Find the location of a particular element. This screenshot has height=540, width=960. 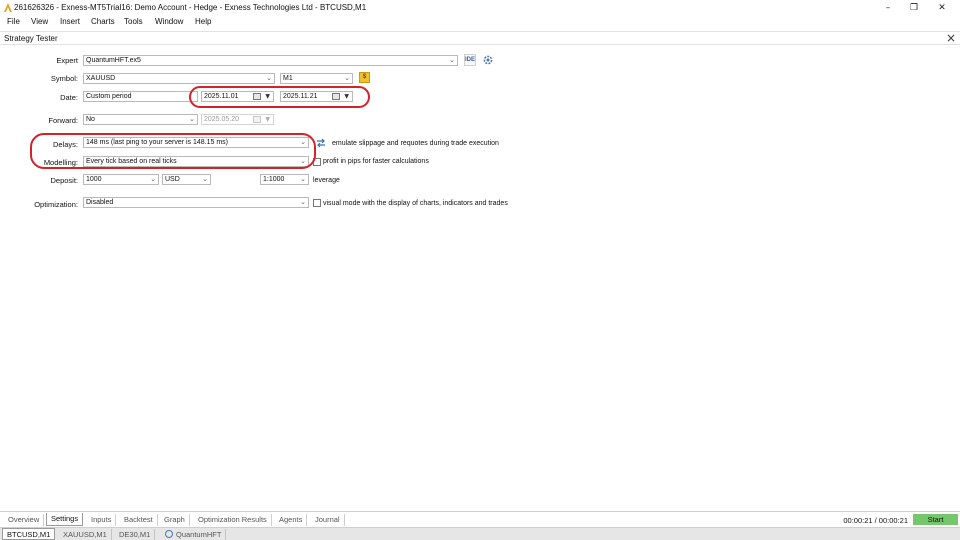

expert-value: QuantumHFT.ex5 is located at coordinates (113, 60).